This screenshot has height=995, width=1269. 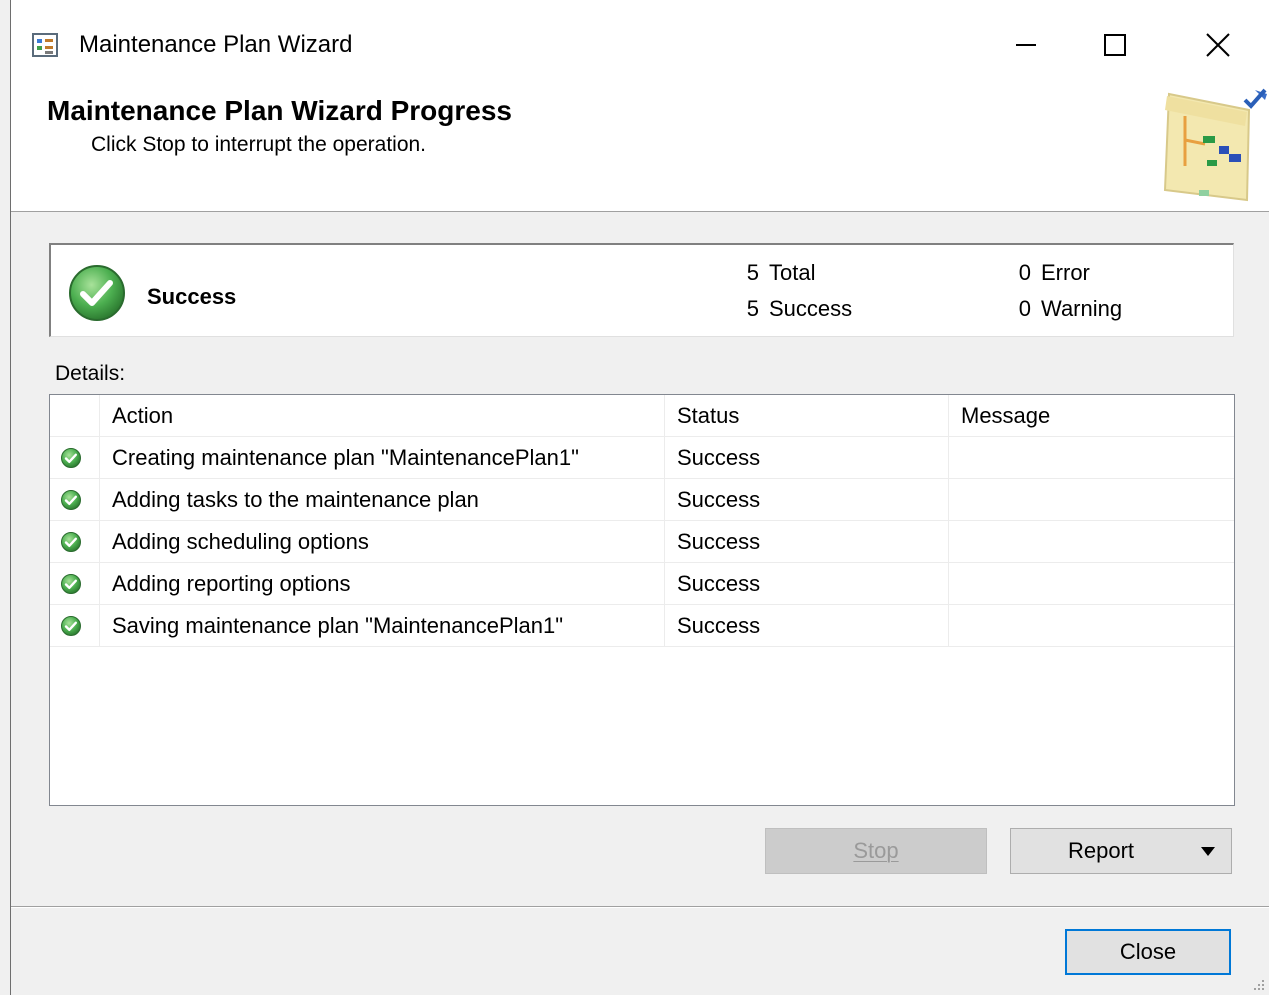 What do you see at coordinates (192, 296) in the screenshot?
I see `summary-status: Success` at bounding box center [192, 296].